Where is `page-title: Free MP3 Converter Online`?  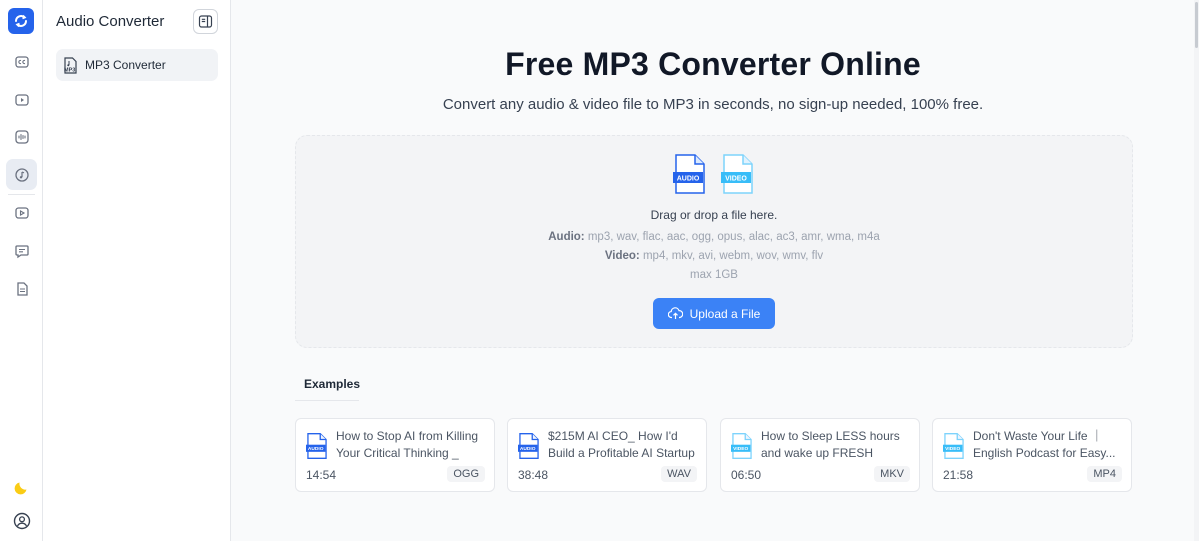 page-title: Free MP3 Converter Online is located at coordinates (713, 64).